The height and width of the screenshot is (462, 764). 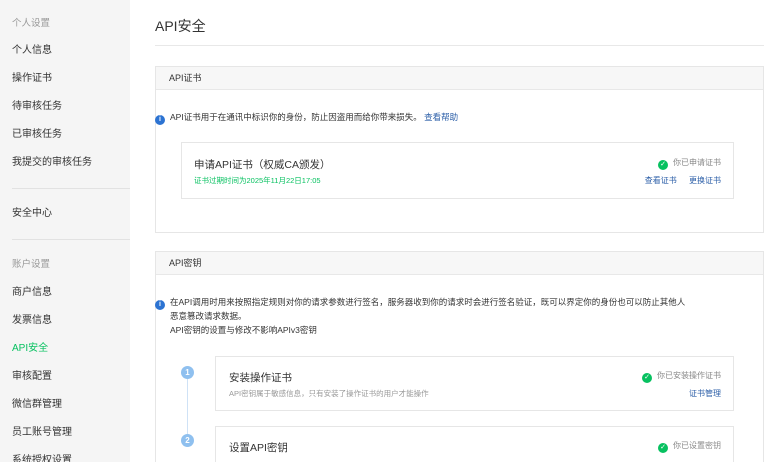 What do you see at coordinates (459, 45) in the screenshot?
I see `title-divider` at bounding box center [459, 45].